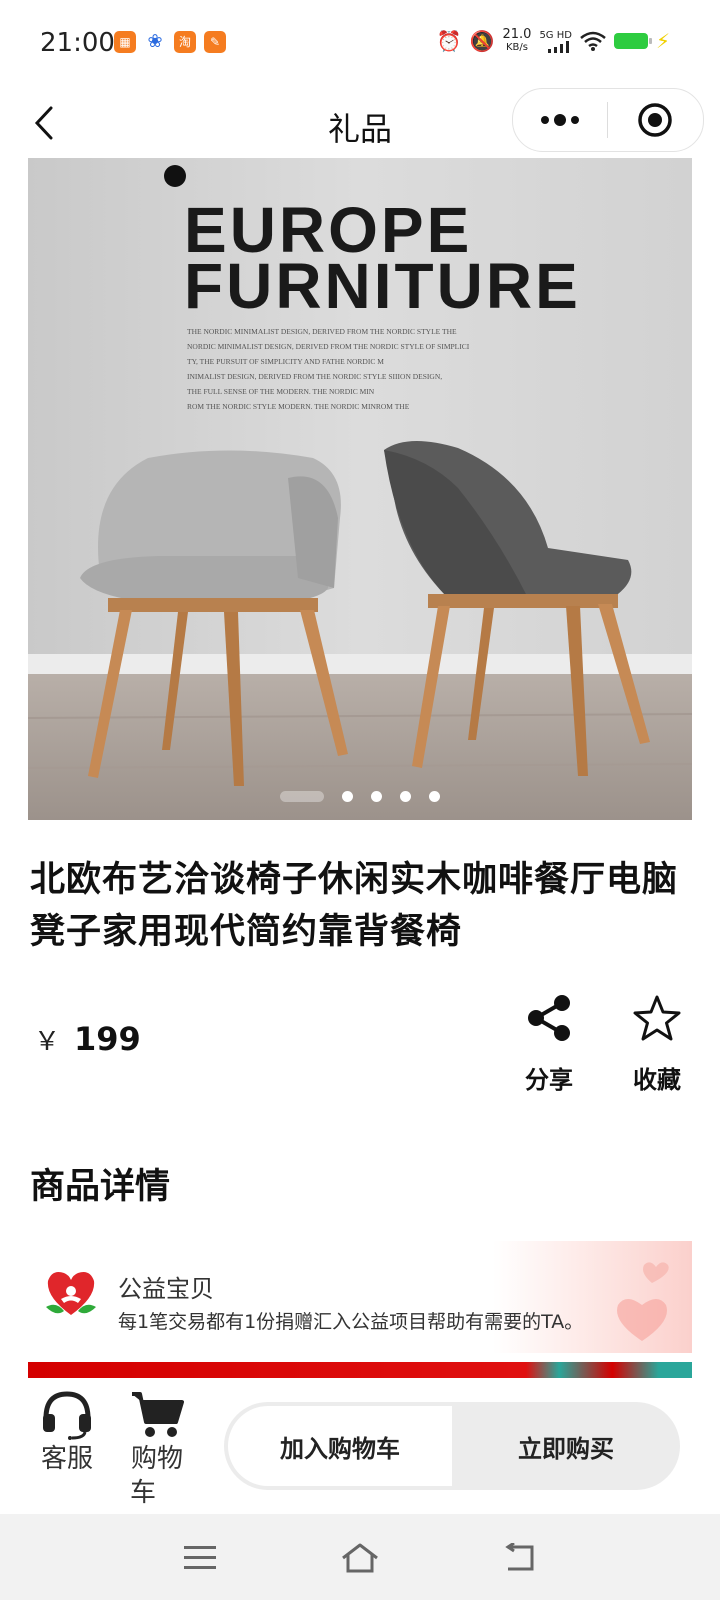 The height and width of the screenshot is (1600, 720). I want to click on back-arrow-icon, so click(519, 1557).